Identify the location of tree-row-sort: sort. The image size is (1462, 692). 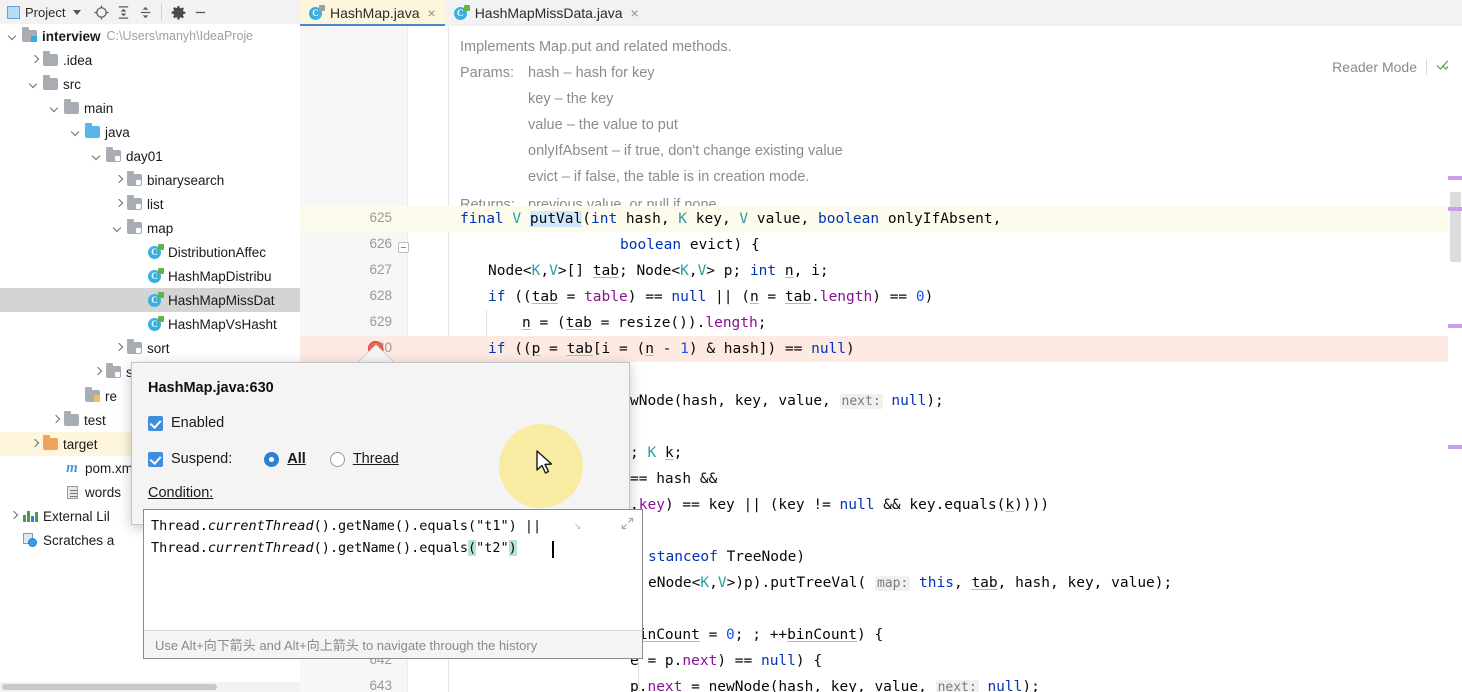
(150, 348).